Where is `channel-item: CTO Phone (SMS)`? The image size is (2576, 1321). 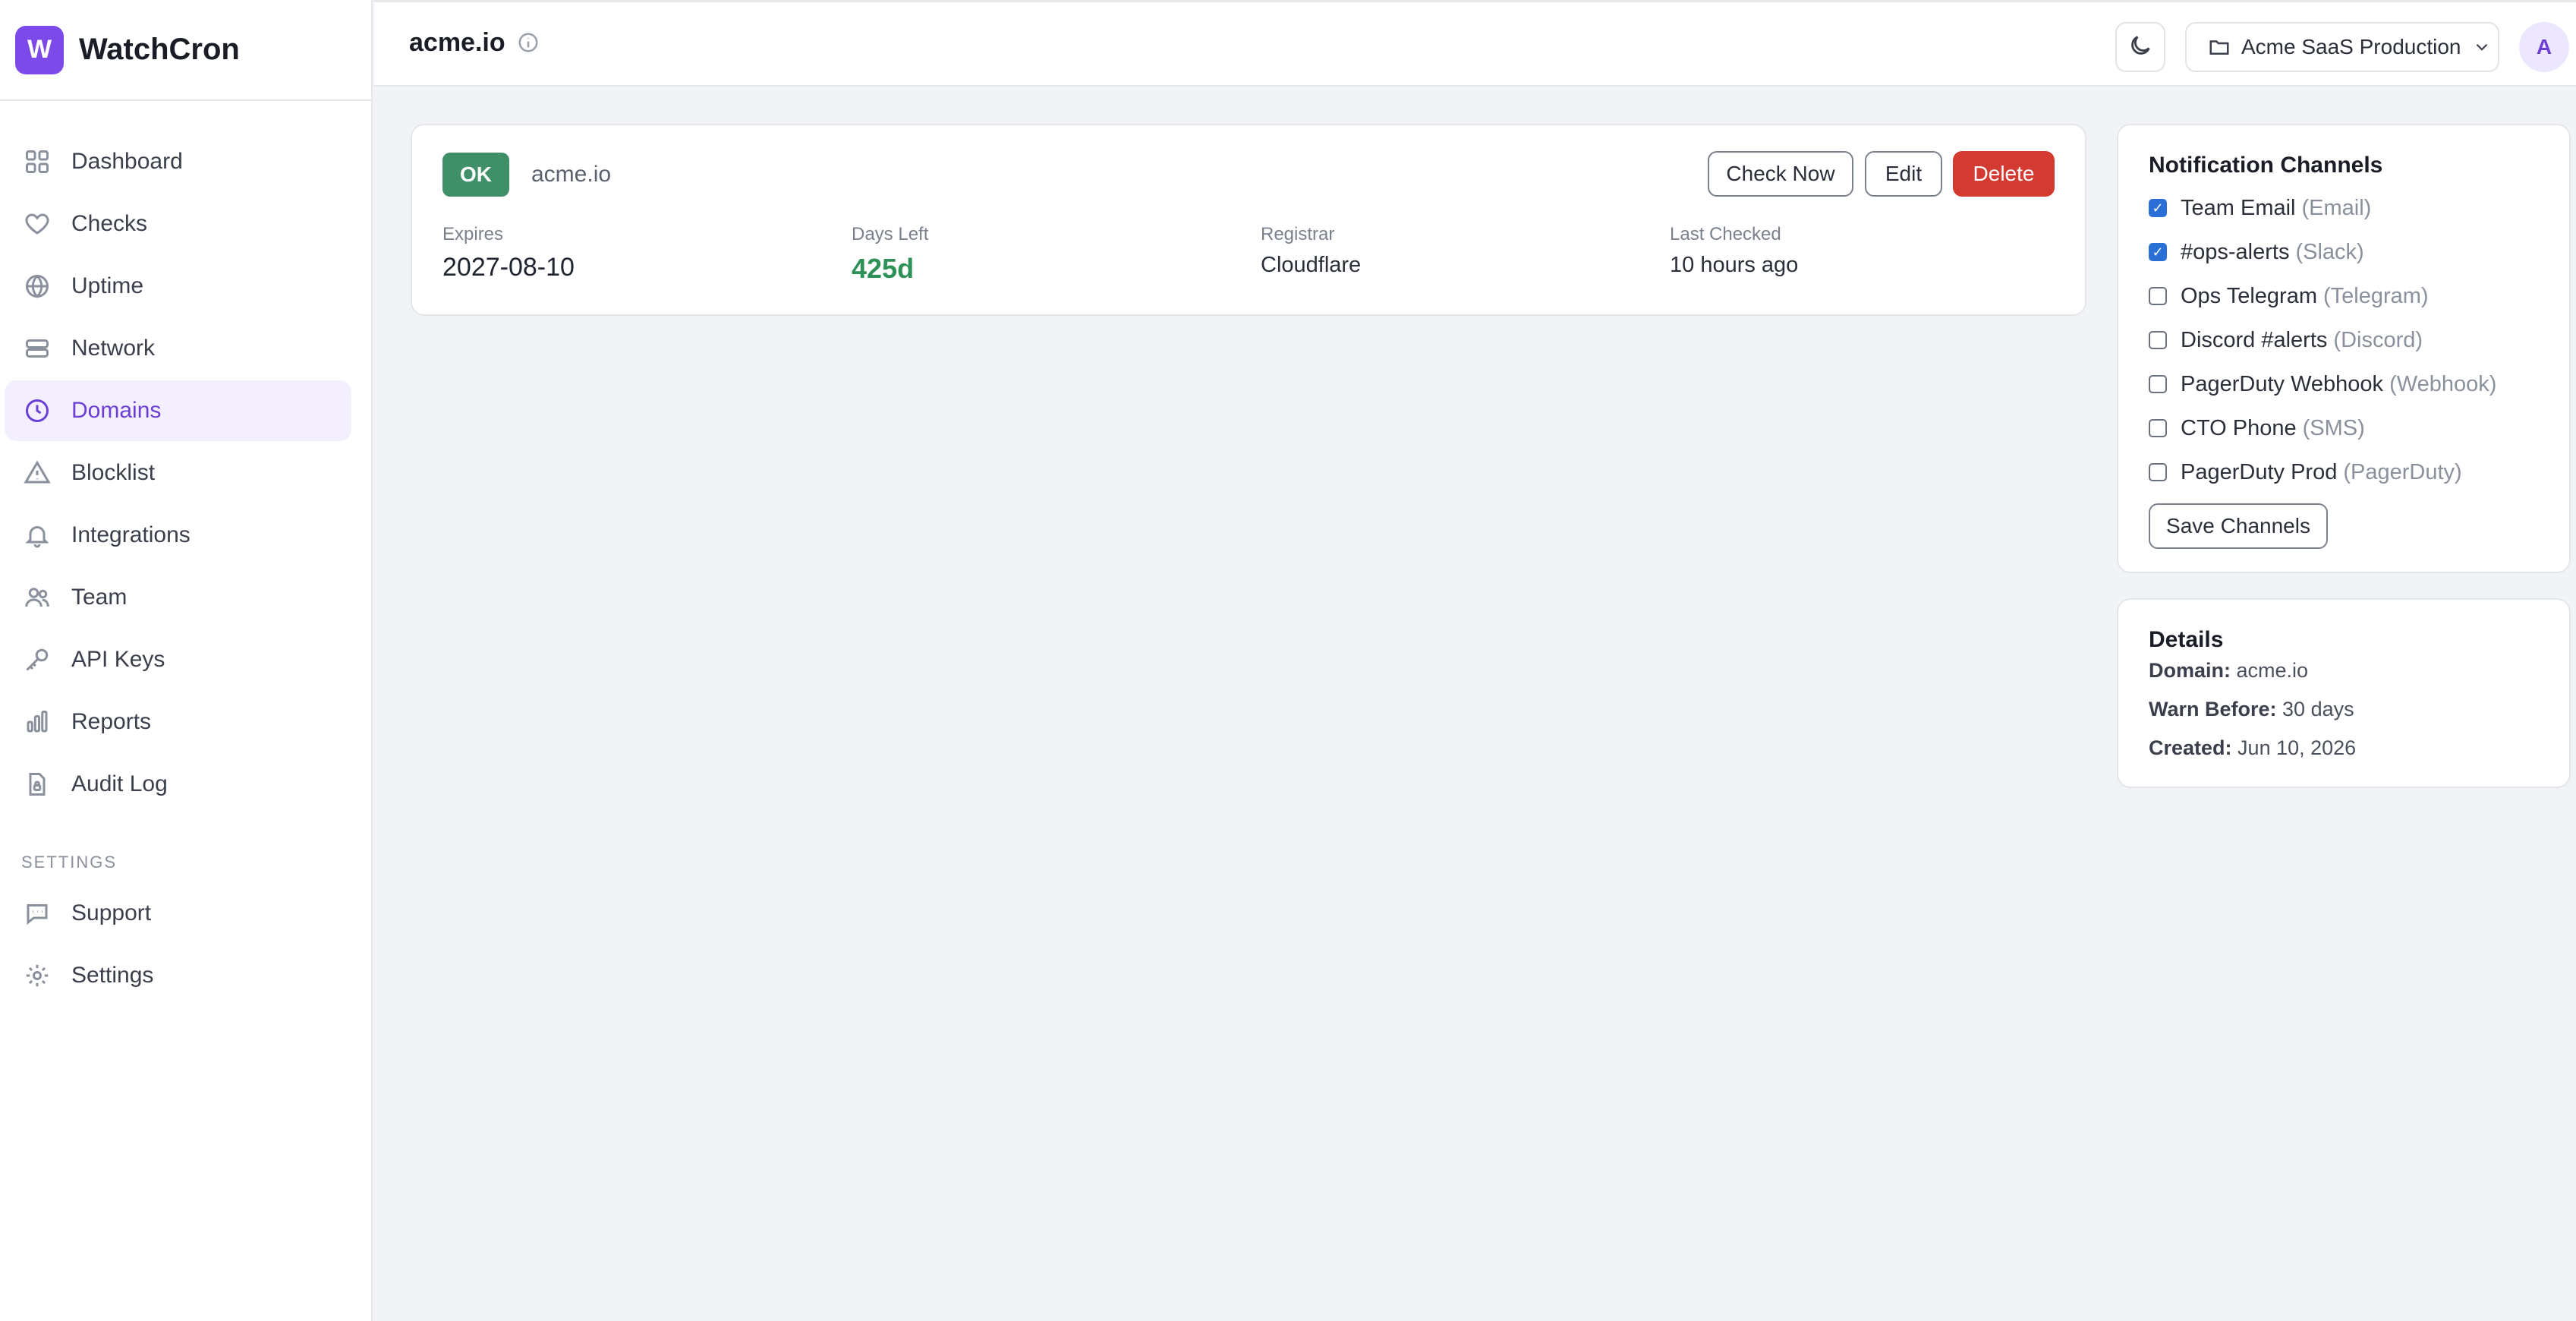
channel-item: CTO Phone (SMS) is located at coordinates (2322, 428).